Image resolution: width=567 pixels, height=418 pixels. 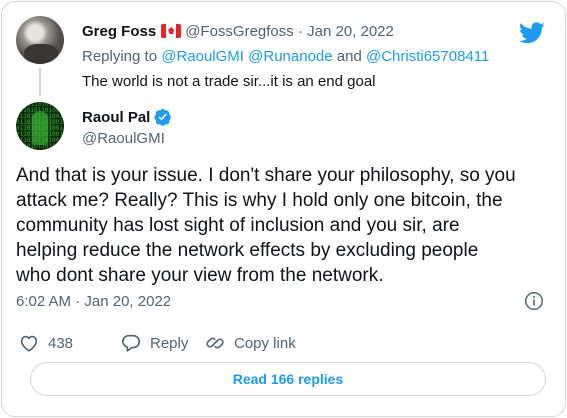 I want to click on replying-to-label: Replying to, so click(x=120, y=56).